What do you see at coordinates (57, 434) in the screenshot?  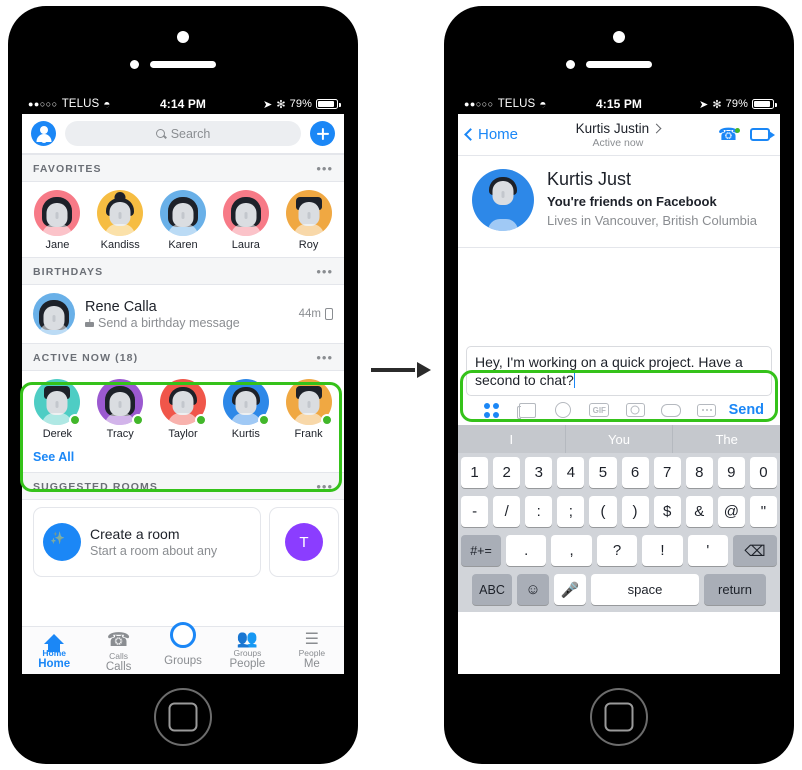 I see `active-contact-name: Derek` at bounding box center [57, 434].